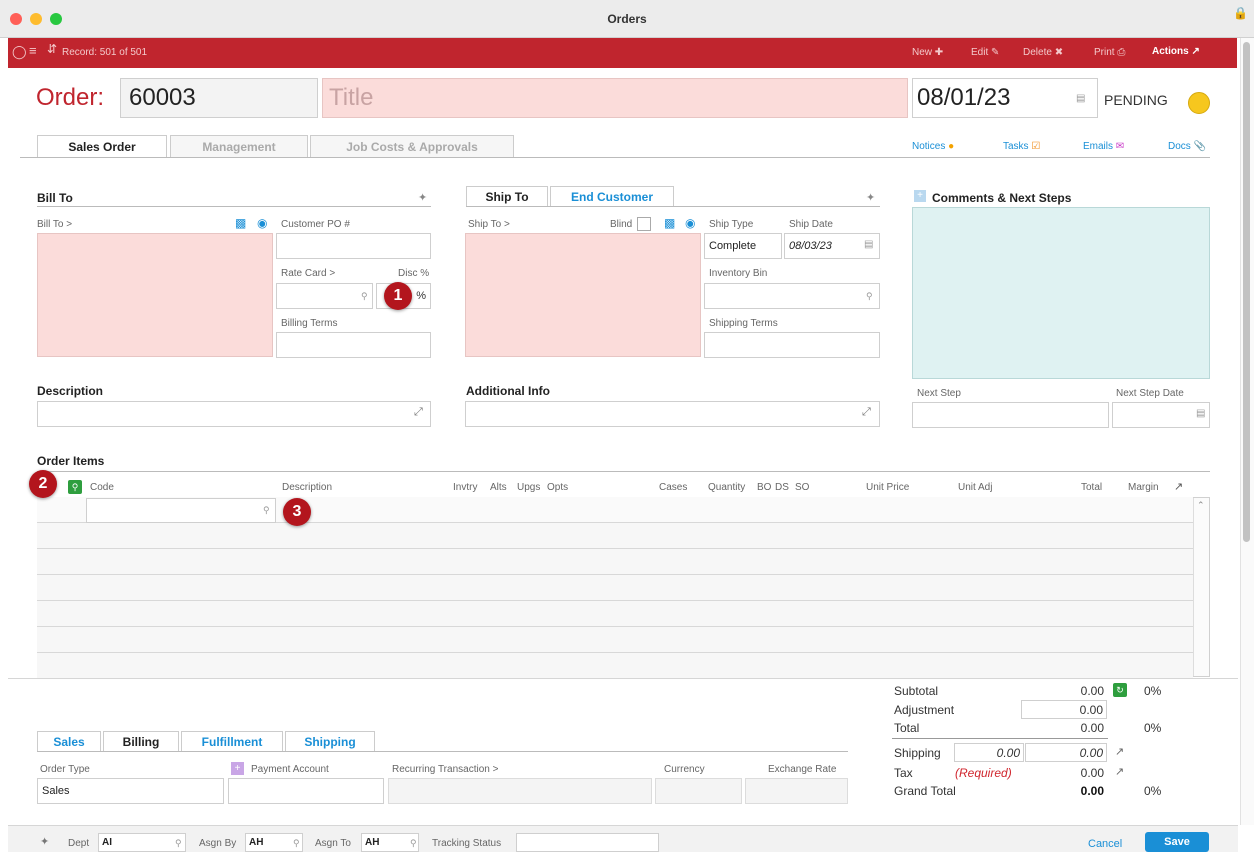 Image resolution: width=1254 pixels, height=852 pixels. Describe the element at coordinates (1177, 842) in the screenshot. I see `save-button: Save` at that location.